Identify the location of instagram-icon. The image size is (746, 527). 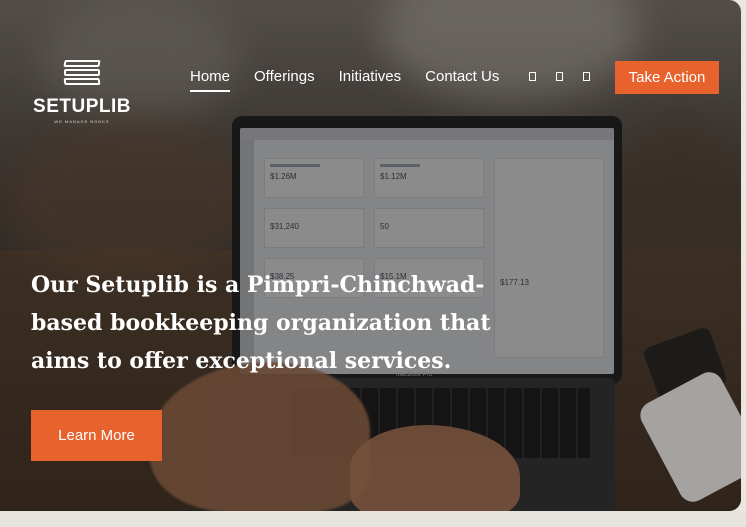
(587, 76).